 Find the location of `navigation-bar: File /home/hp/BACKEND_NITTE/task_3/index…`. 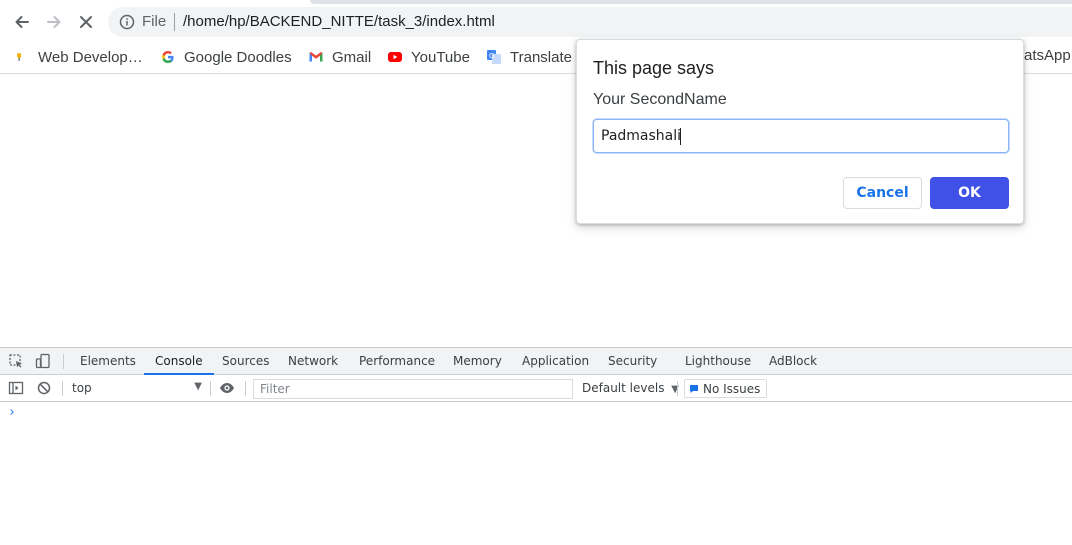

navigation-bar: File /home/hp/BACKEND_NITTE/task_3/index… is located at coordinates (536, 22).